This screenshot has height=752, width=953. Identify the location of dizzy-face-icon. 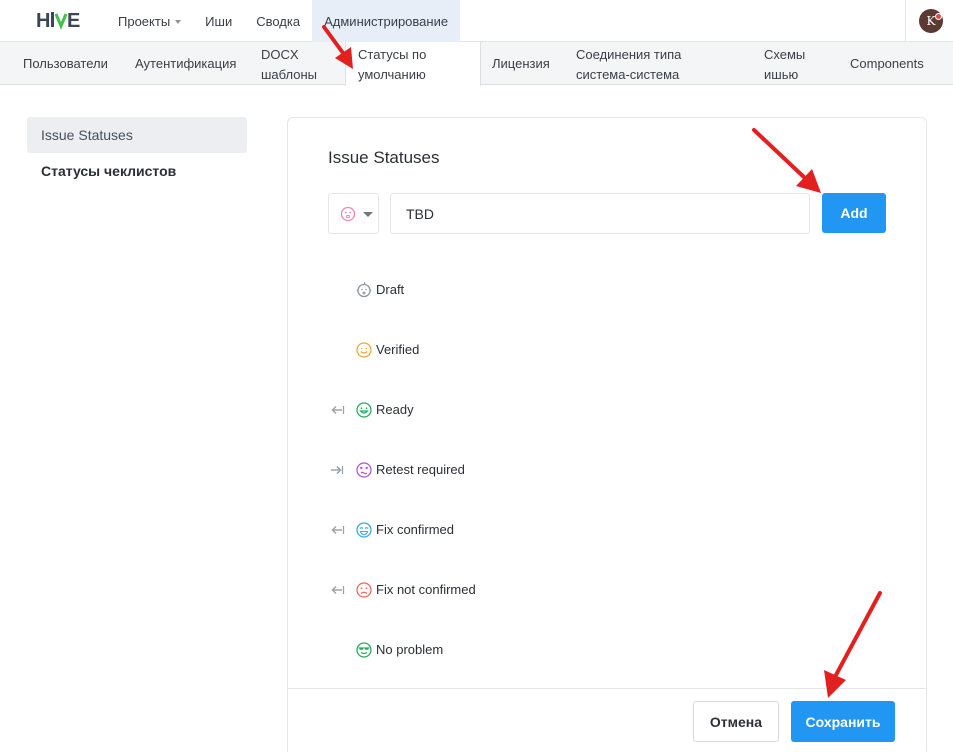
(364, 470).